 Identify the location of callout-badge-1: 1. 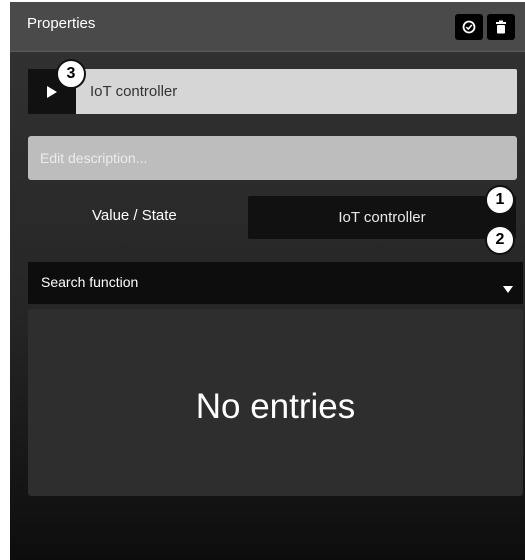
(500, 200).